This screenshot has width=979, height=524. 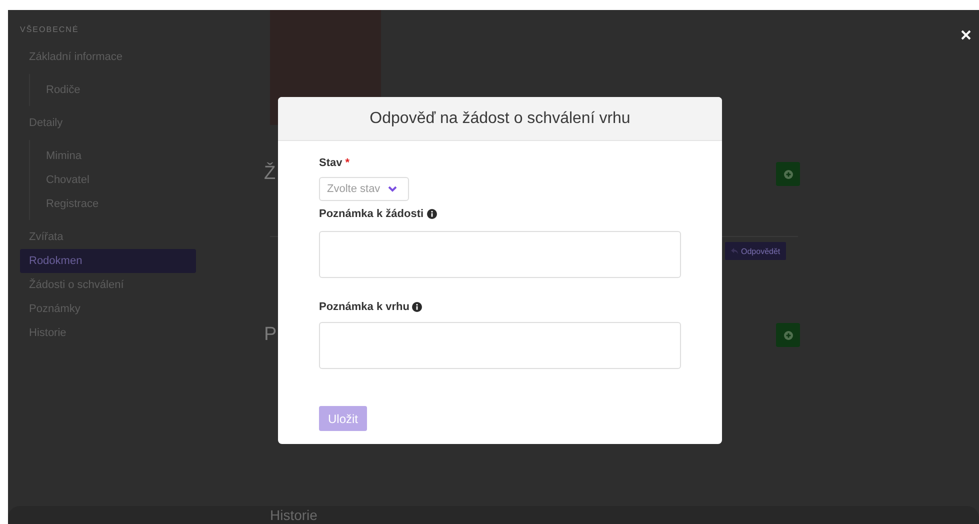 What do you see at coordinates (755, 251) in the screenshot?
I see `reply-button: Odpovědět` at bounding box center [755, 251].